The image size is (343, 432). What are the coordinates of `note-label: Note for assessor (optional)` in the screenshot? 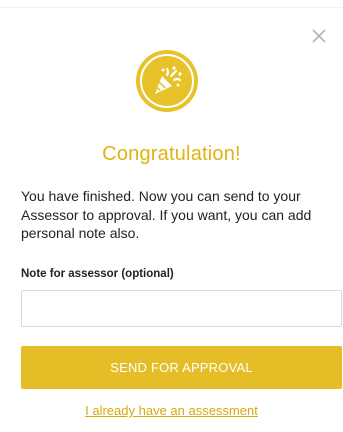 It's located at (97, 274).